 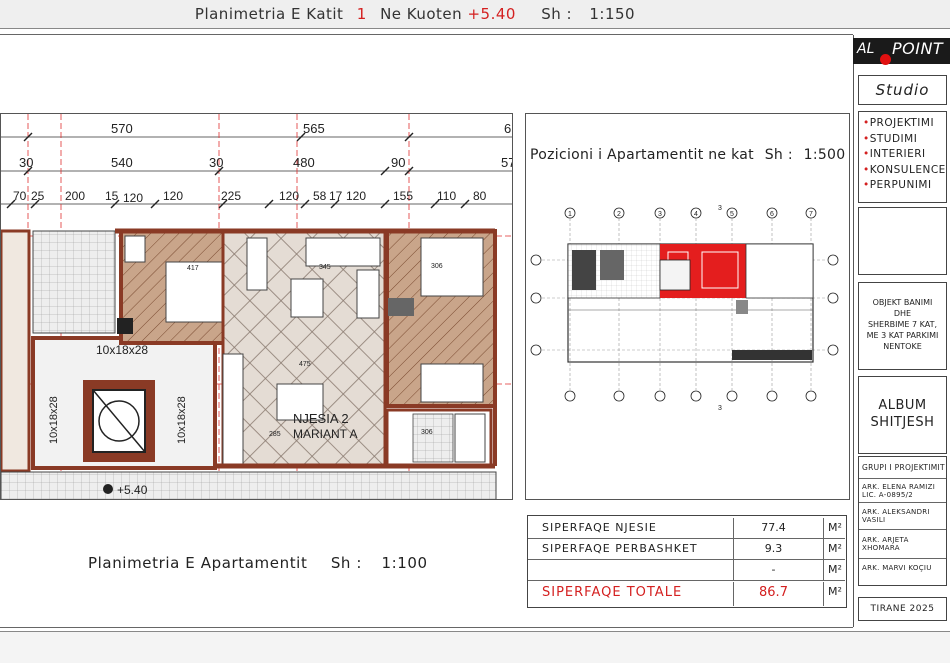 What do you see at coordinates (426, 627) in the screenshot?
I see `frame-bottom-line` at bounding box center [426, 627].